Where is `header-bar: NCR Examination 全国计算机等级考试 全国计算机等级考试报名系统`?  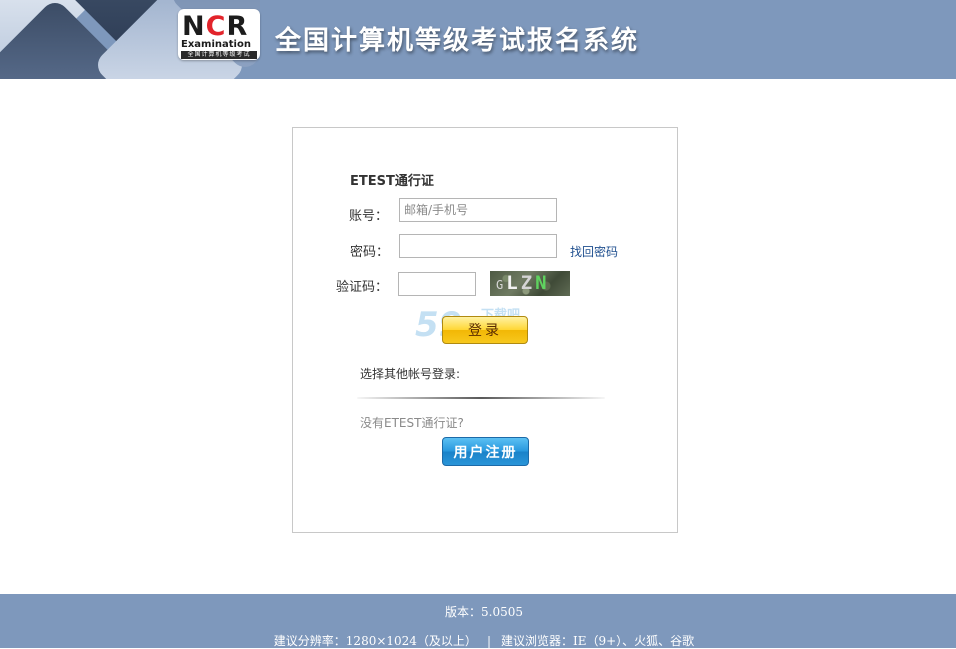 header-bar: NCR Examination 全国计算机等级考试 全国计算机等级考试报名系统 is located at coordinates (478, 39).